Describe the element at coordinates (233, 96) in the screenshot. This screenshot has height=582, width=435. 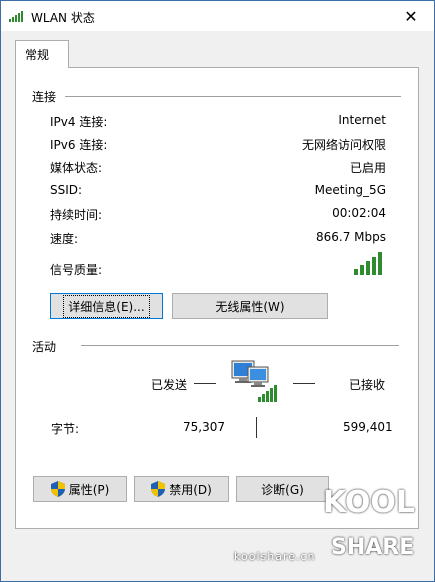
I see `connection-divider` at that location.